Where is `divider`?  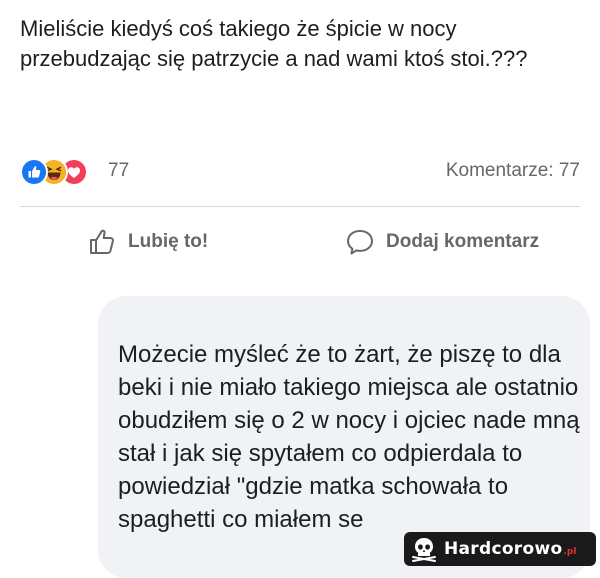 divider is located at coordinates (300, 206).